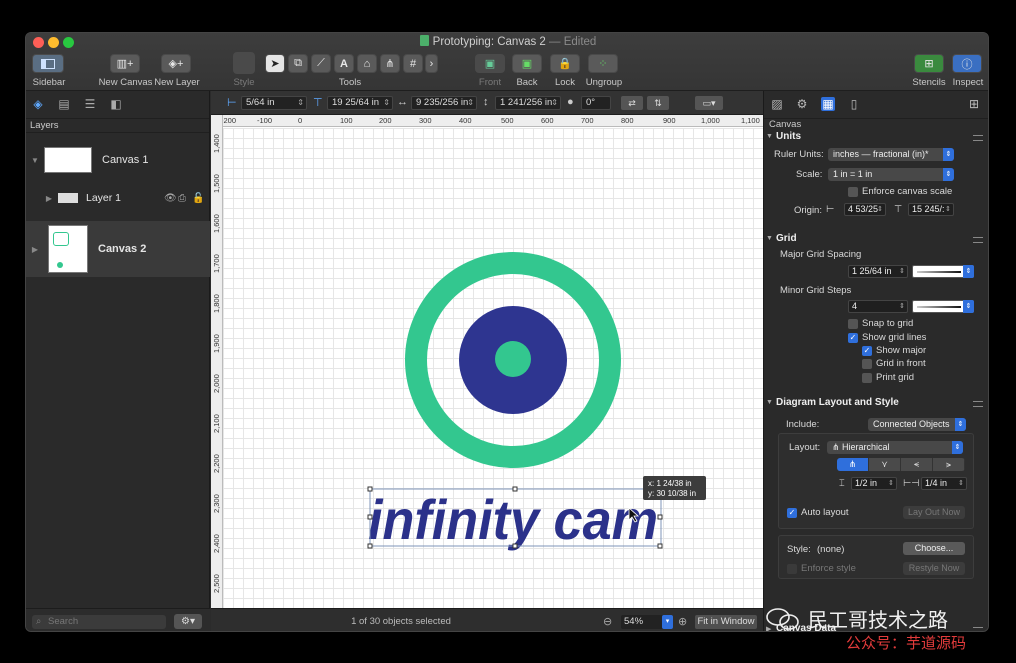  I want to click on selection-tab-icon: ◧, so click(116, 104).